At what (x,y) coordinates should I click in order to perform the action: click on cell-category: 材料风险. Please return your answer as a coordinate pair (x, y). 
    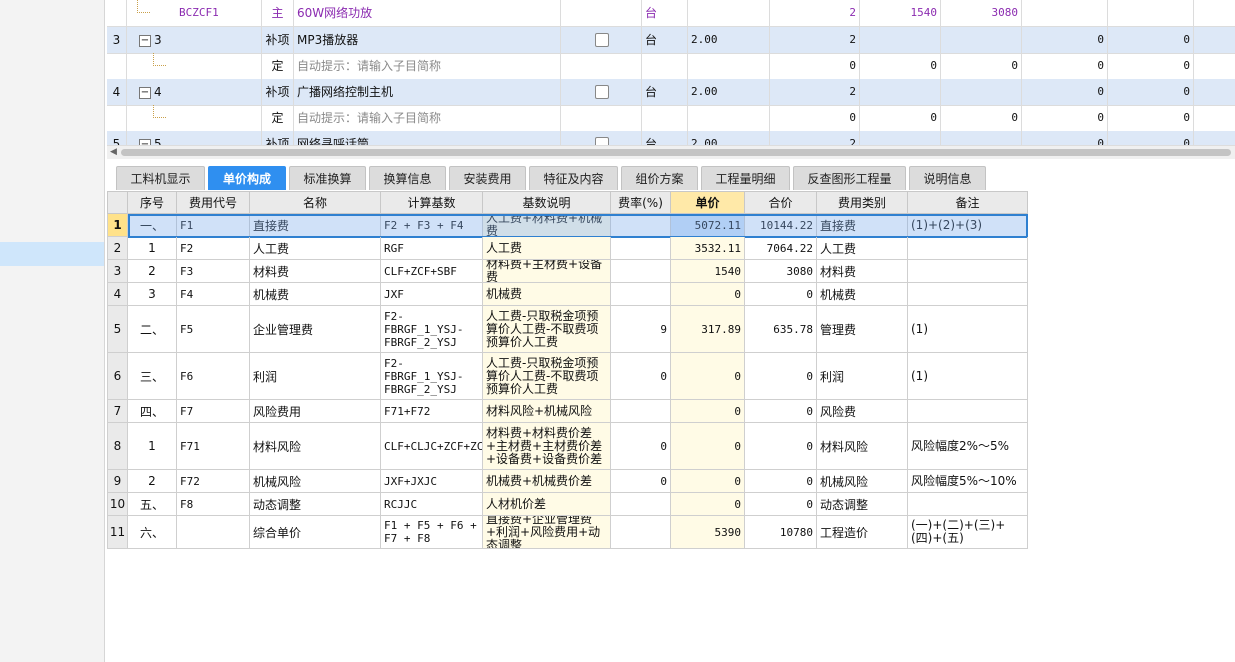
    Looking at the image, I should click on (862, 446).